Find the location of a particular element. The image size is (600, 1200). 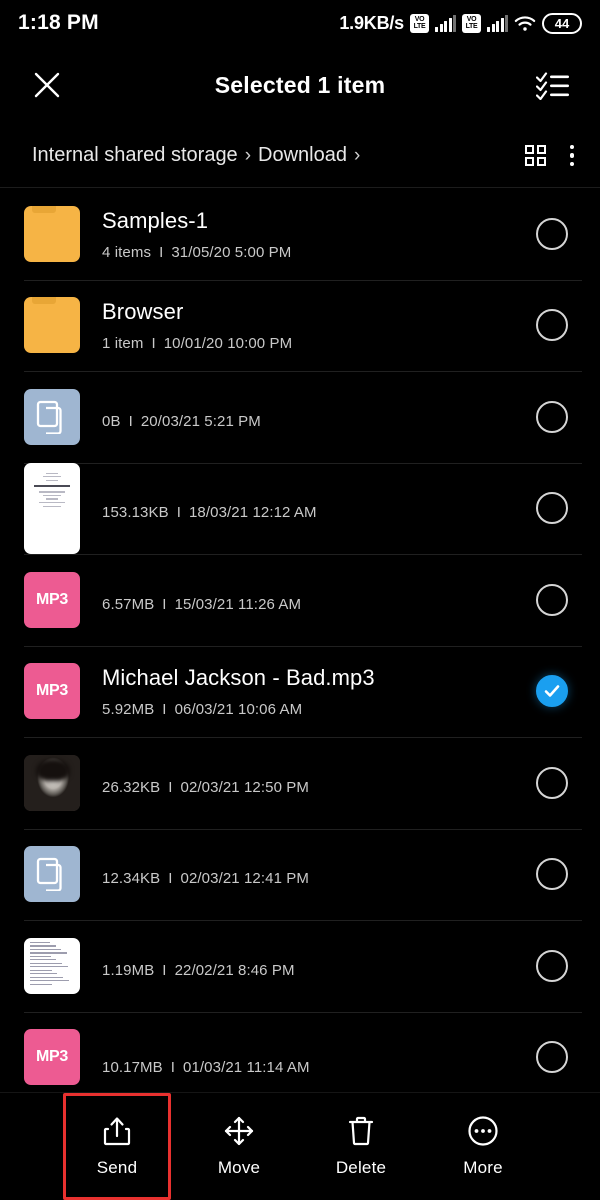

file-row: 1.19MB I 22/02/21 8:46 PM is located at coordinates (300, 966).